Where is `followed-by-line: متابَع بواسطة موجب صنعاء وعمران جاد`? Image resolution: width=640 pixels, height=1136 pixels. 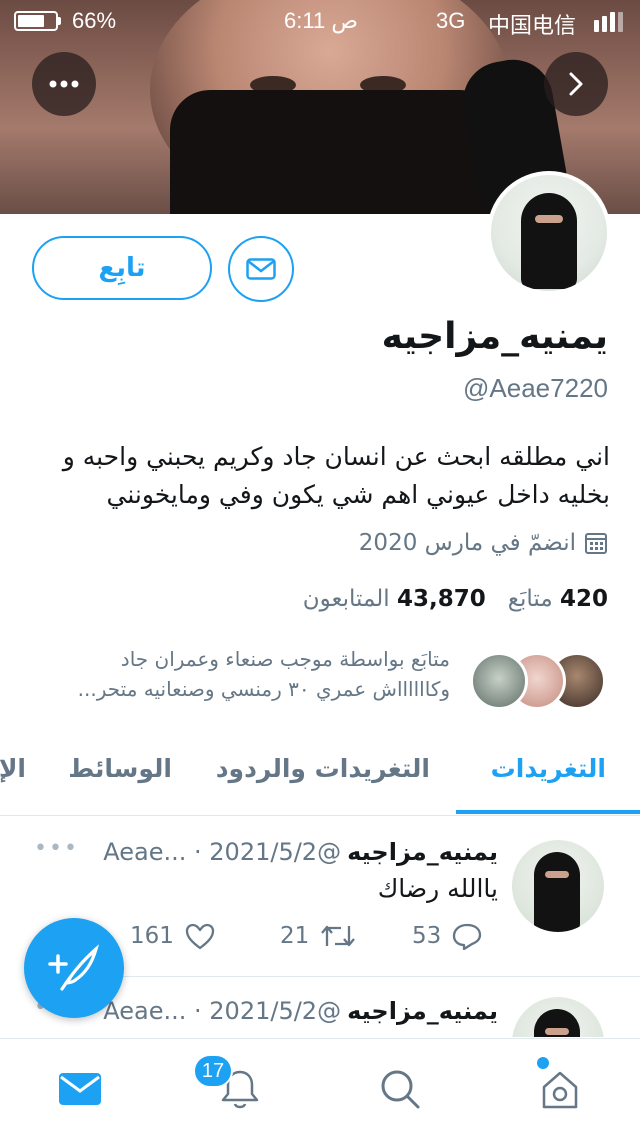
followed-by-line: متابَع بواسطة موجب صنعاء وعمران جاد is located at coordinates (285, 659).